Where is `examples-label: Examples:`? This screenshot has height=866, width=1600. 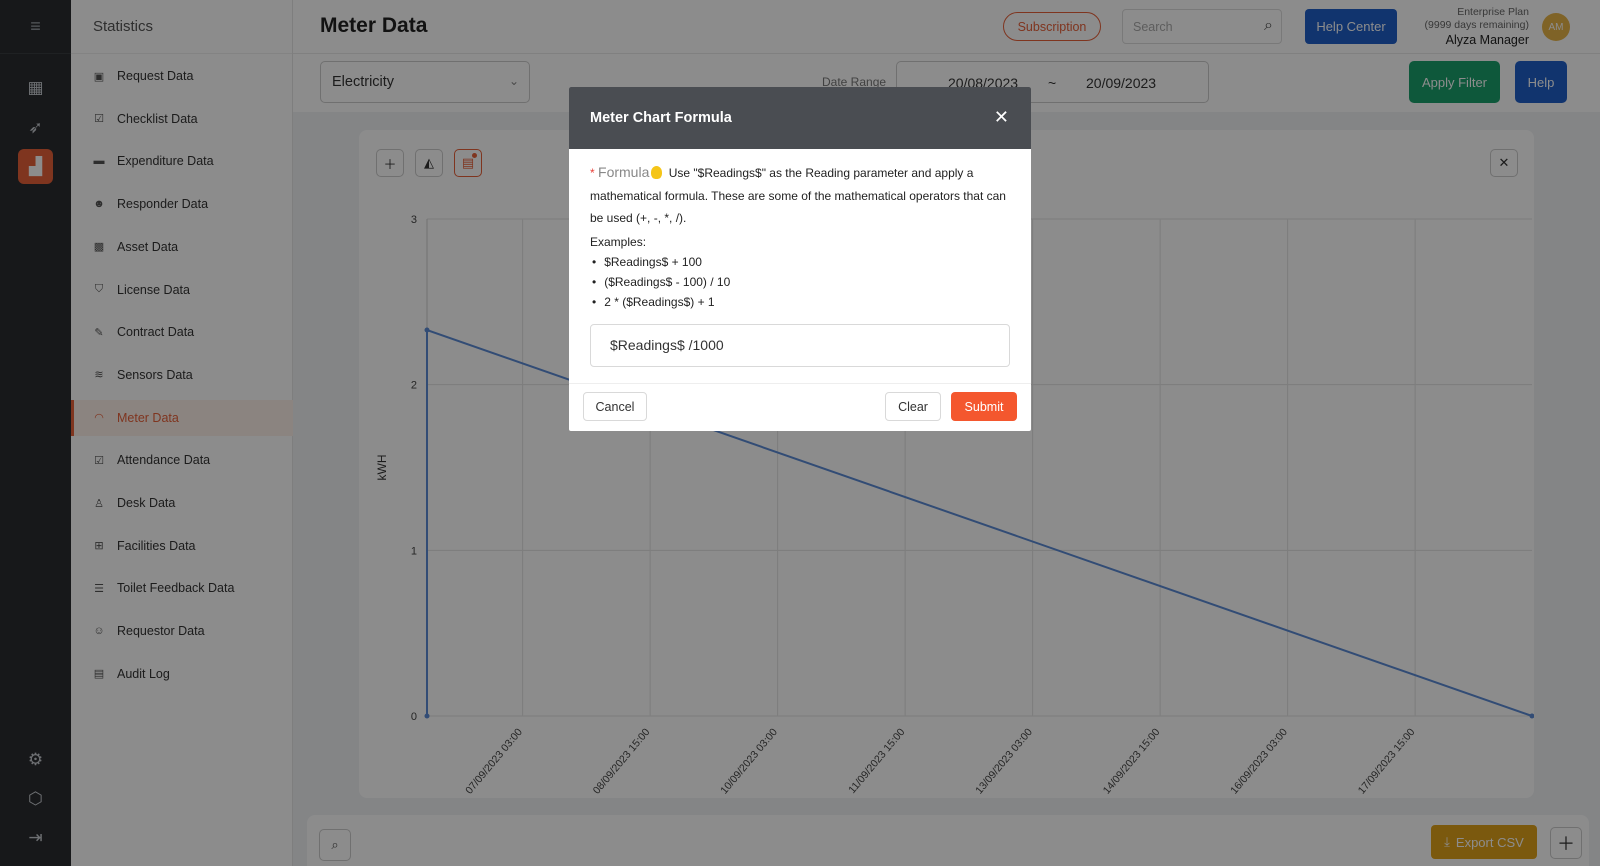
examples-label: Examples: is located at coordinates (618, 241).